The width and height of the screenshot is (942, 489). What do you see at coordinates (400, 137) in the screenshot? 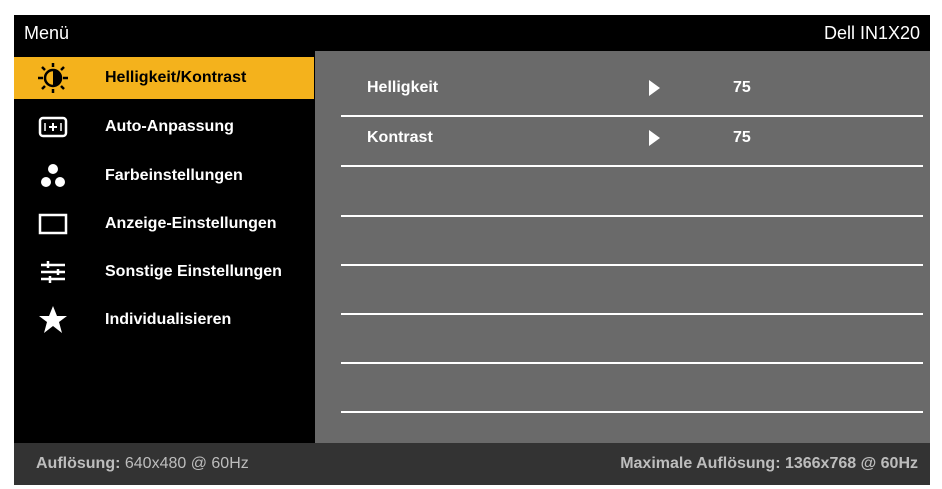
I see `setting-name: Kontrast` at bounding box center [400, 137].